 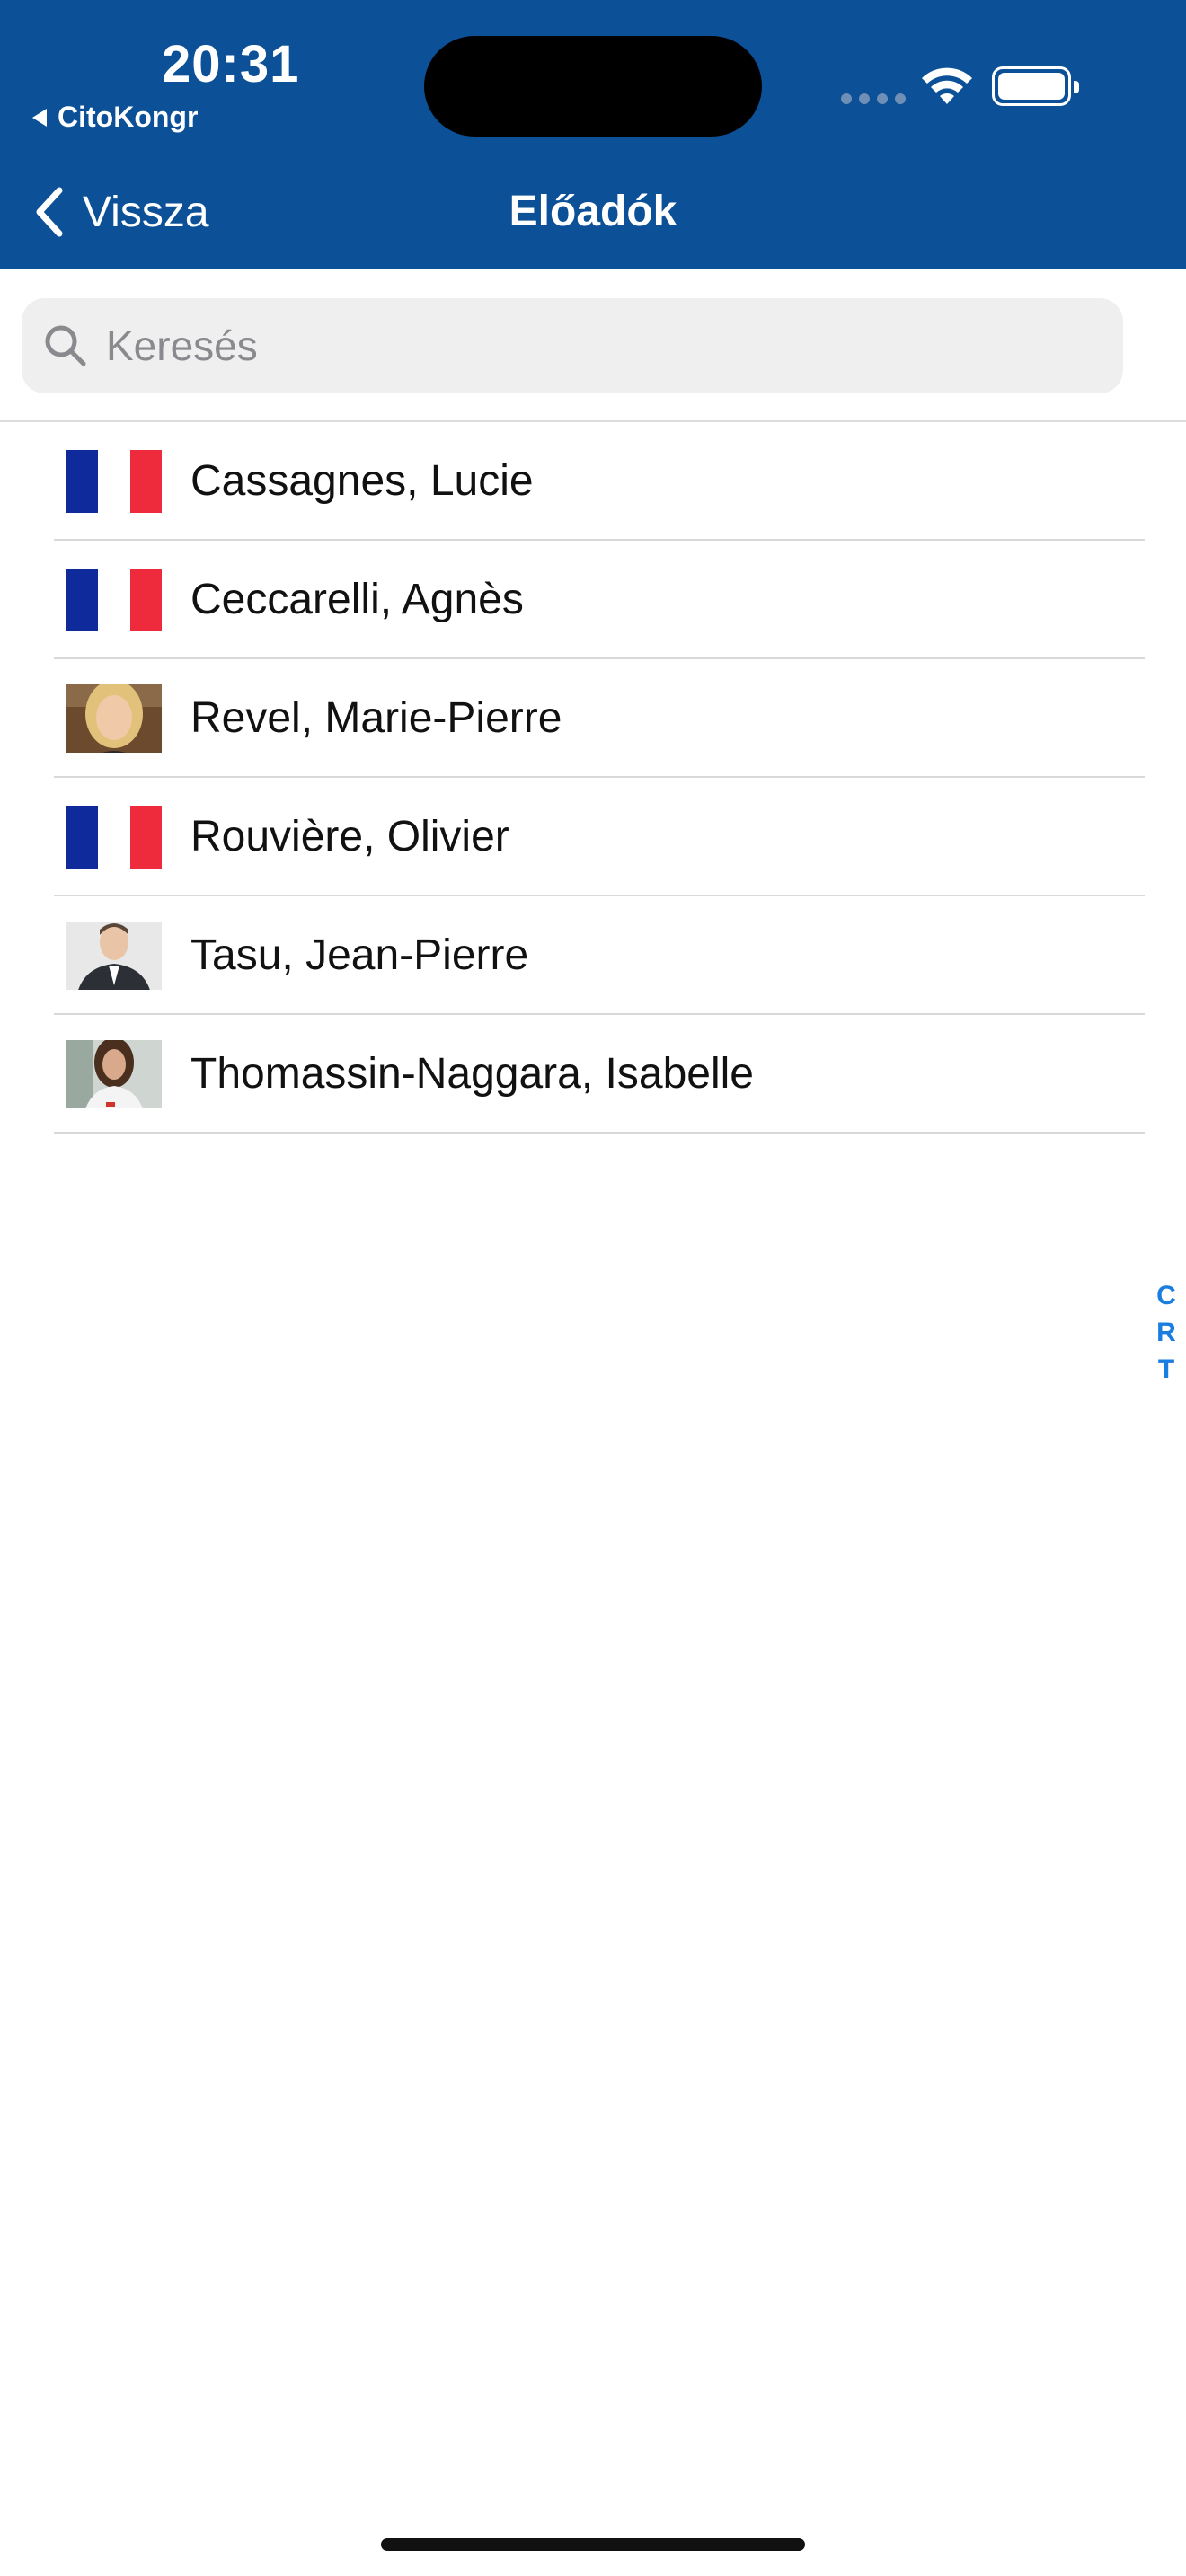 What do you see at coordinates (376, 718) in the screenshot?
I see `speaker-name: Revel, Marie-Pierre` at bounding box center [376, 718].